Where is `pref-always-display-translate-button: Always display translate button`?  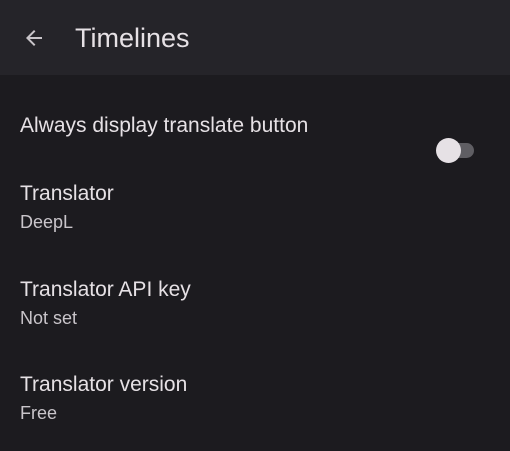
pref-always-display-translate-button: Always display translate button is located at coordinates (255, 131).